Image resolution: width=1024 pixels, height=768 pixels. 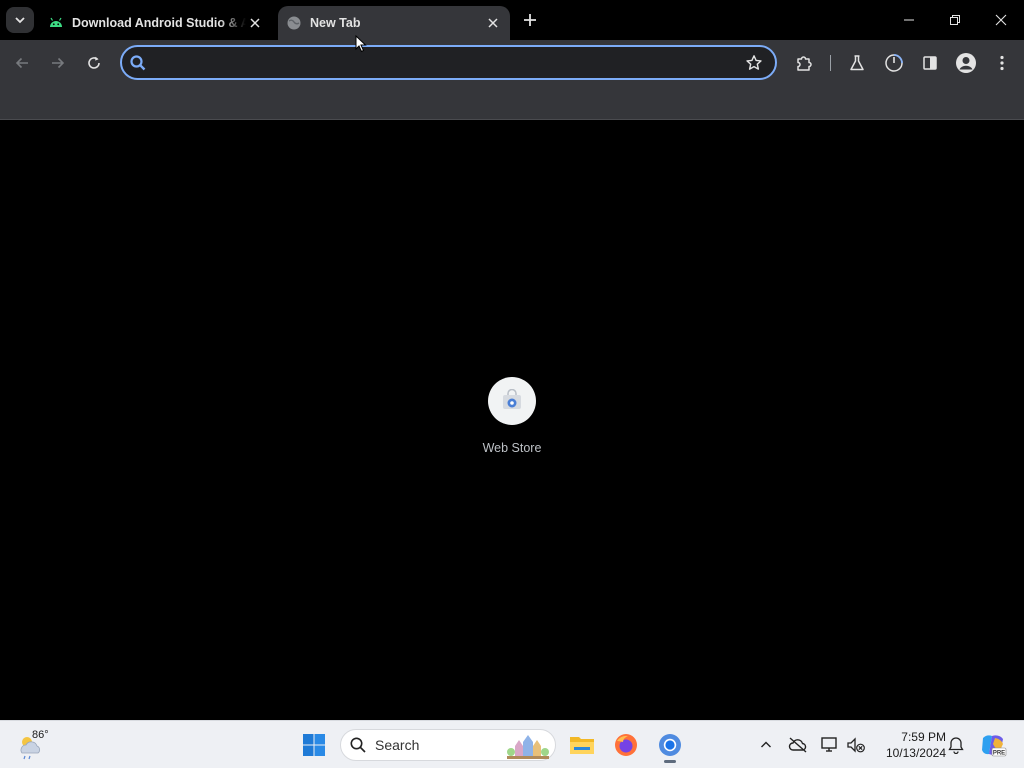 I want to click on taskbar-firefox, so click(x=626, y=745).